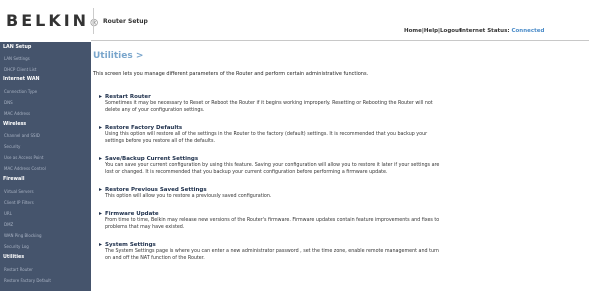  What do you see at coordinates (17, 58) in the screenshot?
I see `sidebar-item-lan-settings: LAN Settings` at bounding box center [17, 58].